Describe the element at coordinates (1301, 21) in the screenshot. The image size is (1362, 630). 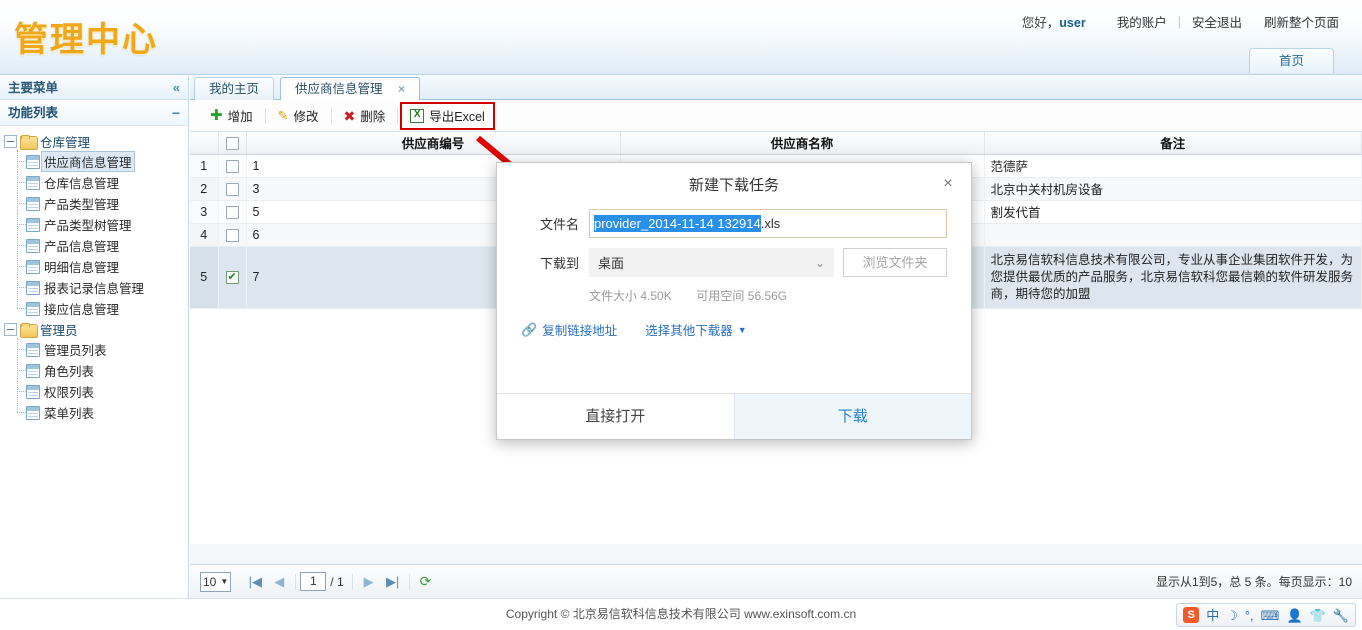
I see `nav-refresh-page: 刷新整个页面` at that location.